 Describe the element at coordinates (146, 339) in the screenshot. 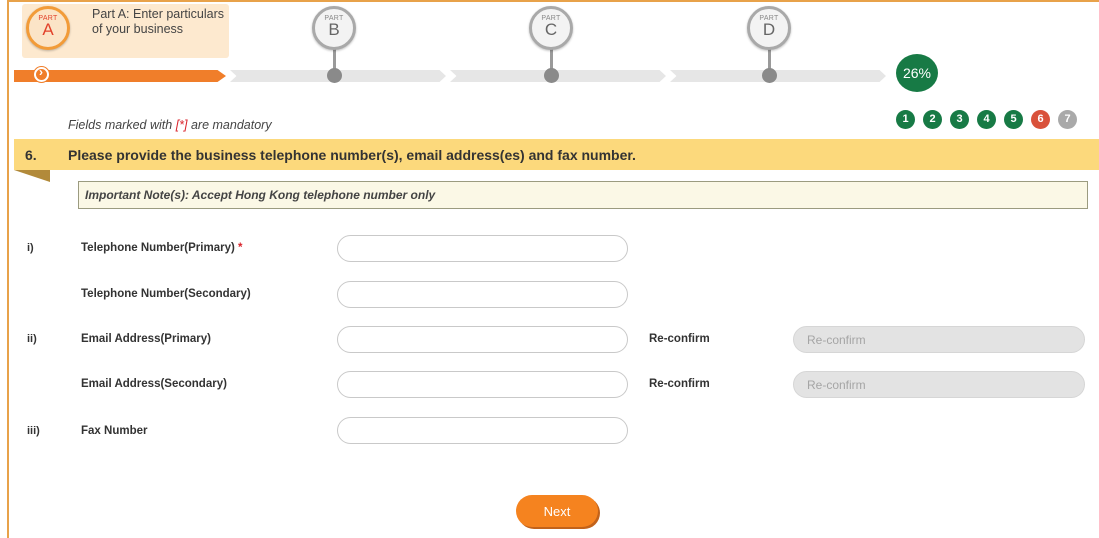

I see `email-primary-label: Email Address(Primary)` at that location.